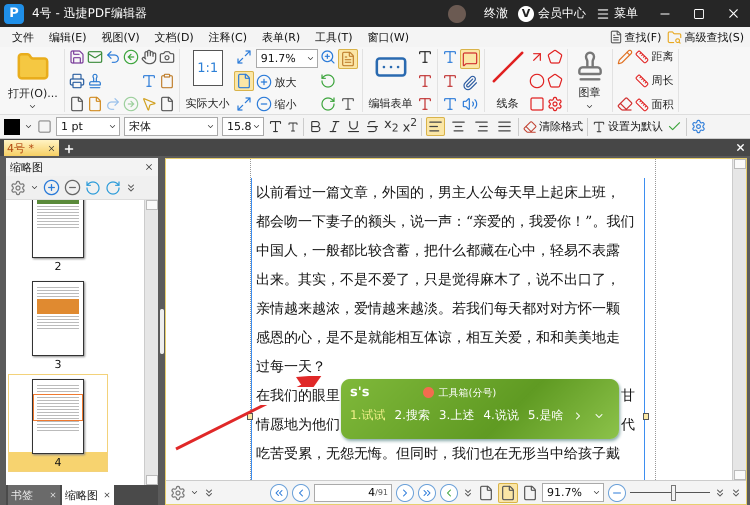 The image size is (750, 505). What do you see at coordinates (391, 126) in the screenshot?
I see `subscript-button: x$_{2}$` at bounding box center [391, 126].